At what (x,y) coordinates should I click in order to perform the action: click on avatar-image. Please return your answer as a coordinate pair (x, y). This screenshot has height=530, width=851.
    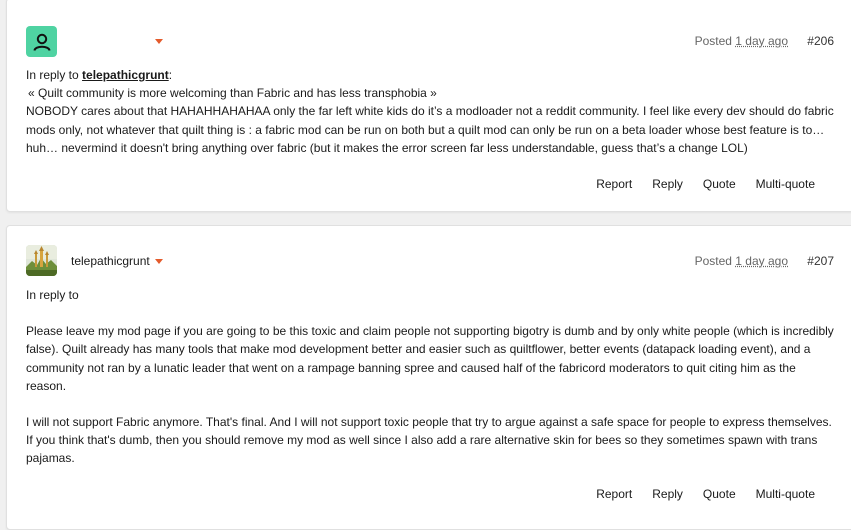
    Looking at the image, I should click on (41, 260).